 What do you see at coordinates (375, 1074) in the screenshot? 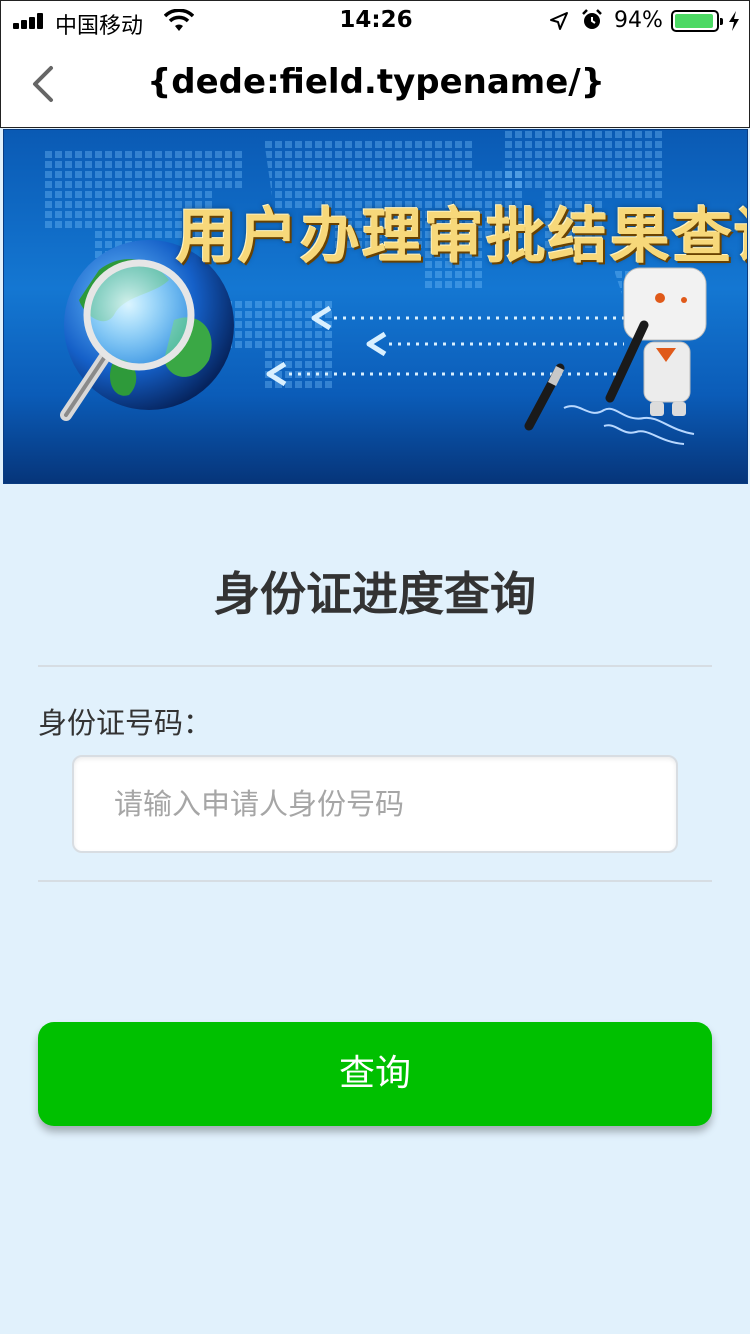
I see `query-button: 查询` at bounding box center [375, 1074].